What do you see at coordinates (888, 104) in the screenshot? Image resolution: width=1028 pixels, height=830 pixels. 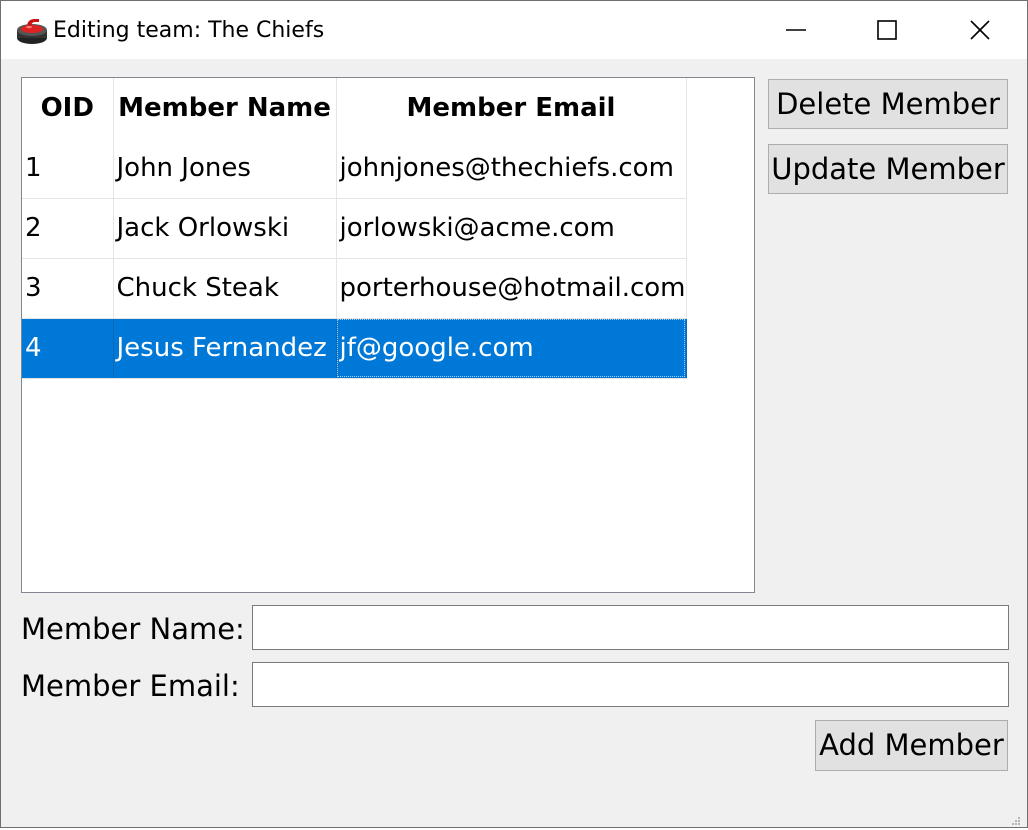 I see `delete-member-button: Delete Member` at bounding box center [888, 104].